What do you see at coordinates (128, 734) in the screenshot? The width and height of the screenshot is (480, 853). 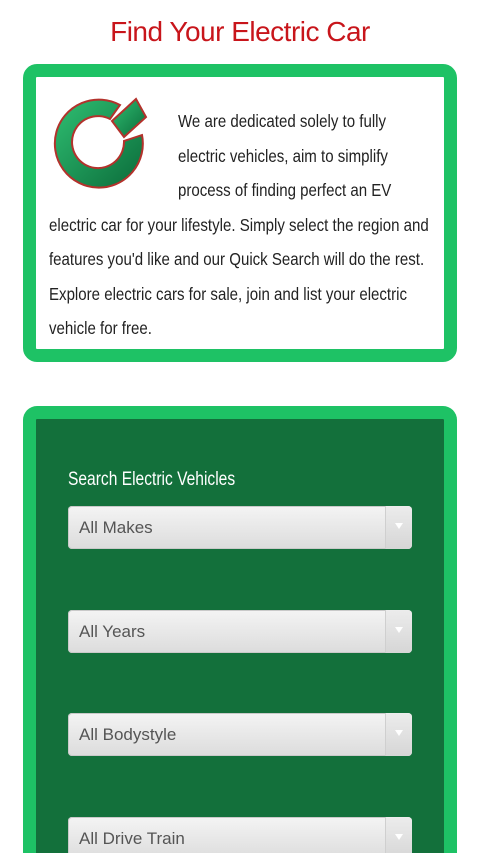 I see `bodystyle-select-value: All Bodystyle` at bounding box center [128, 734].